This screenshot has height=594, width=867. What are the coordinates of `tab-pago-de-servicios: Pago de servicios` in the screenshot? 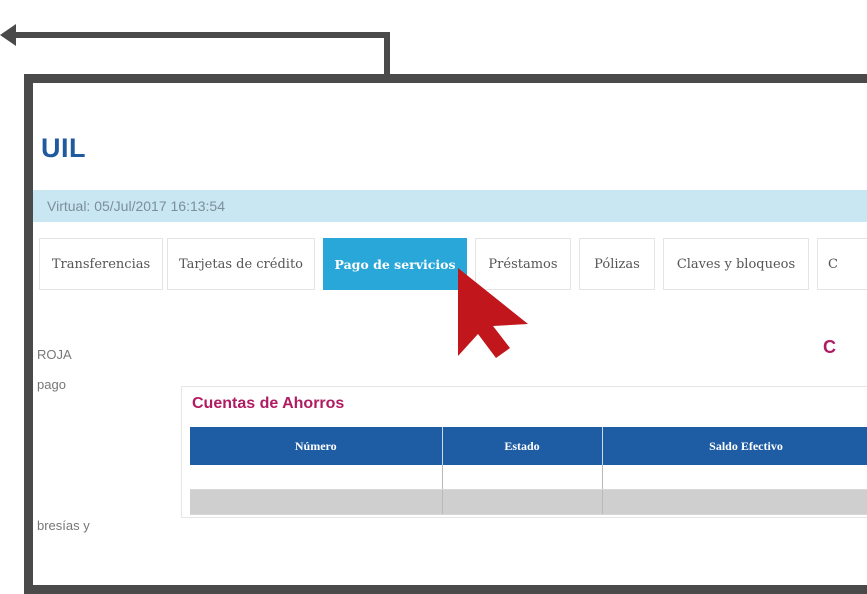 It's located at (395, 264).